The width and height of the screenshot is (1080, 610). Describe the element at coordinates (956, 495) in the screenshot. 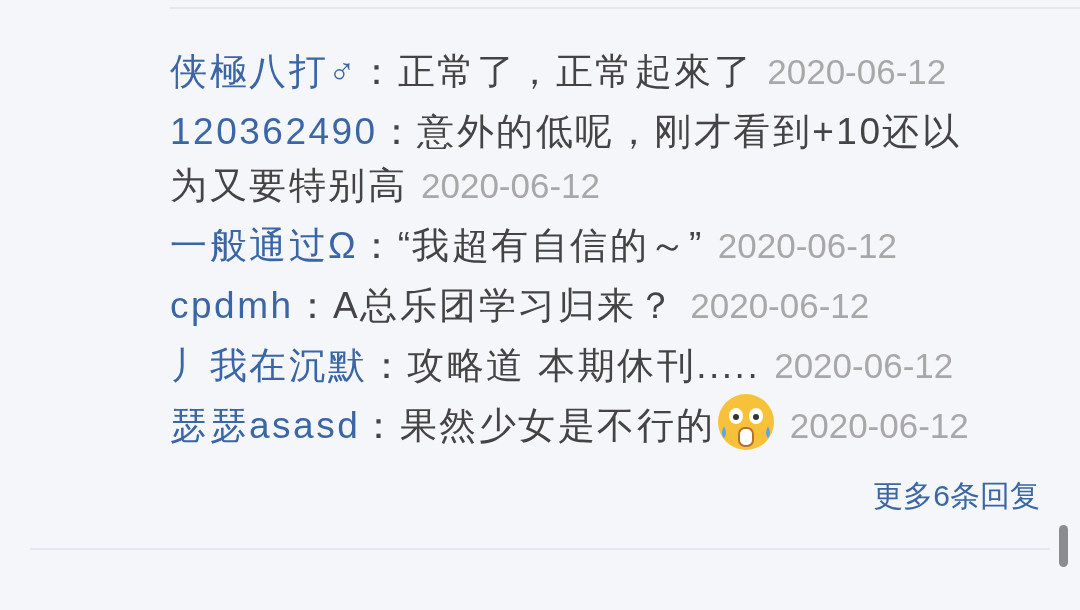

I see `more-replies-link: 更多6条回复` at that location.